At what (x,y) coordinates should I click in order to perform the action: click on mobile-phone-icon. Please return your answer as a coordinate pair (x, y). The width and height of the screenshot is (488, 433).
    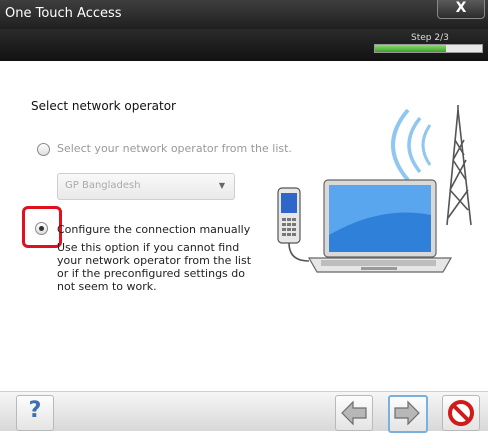
    Looking at the image, I should click on (289, 215).